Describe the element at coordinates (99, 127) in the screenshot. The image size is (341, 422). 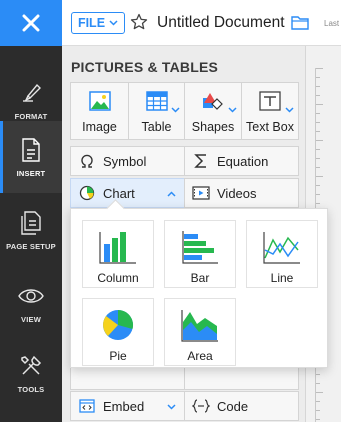
I see `image-label: Image` at that location.